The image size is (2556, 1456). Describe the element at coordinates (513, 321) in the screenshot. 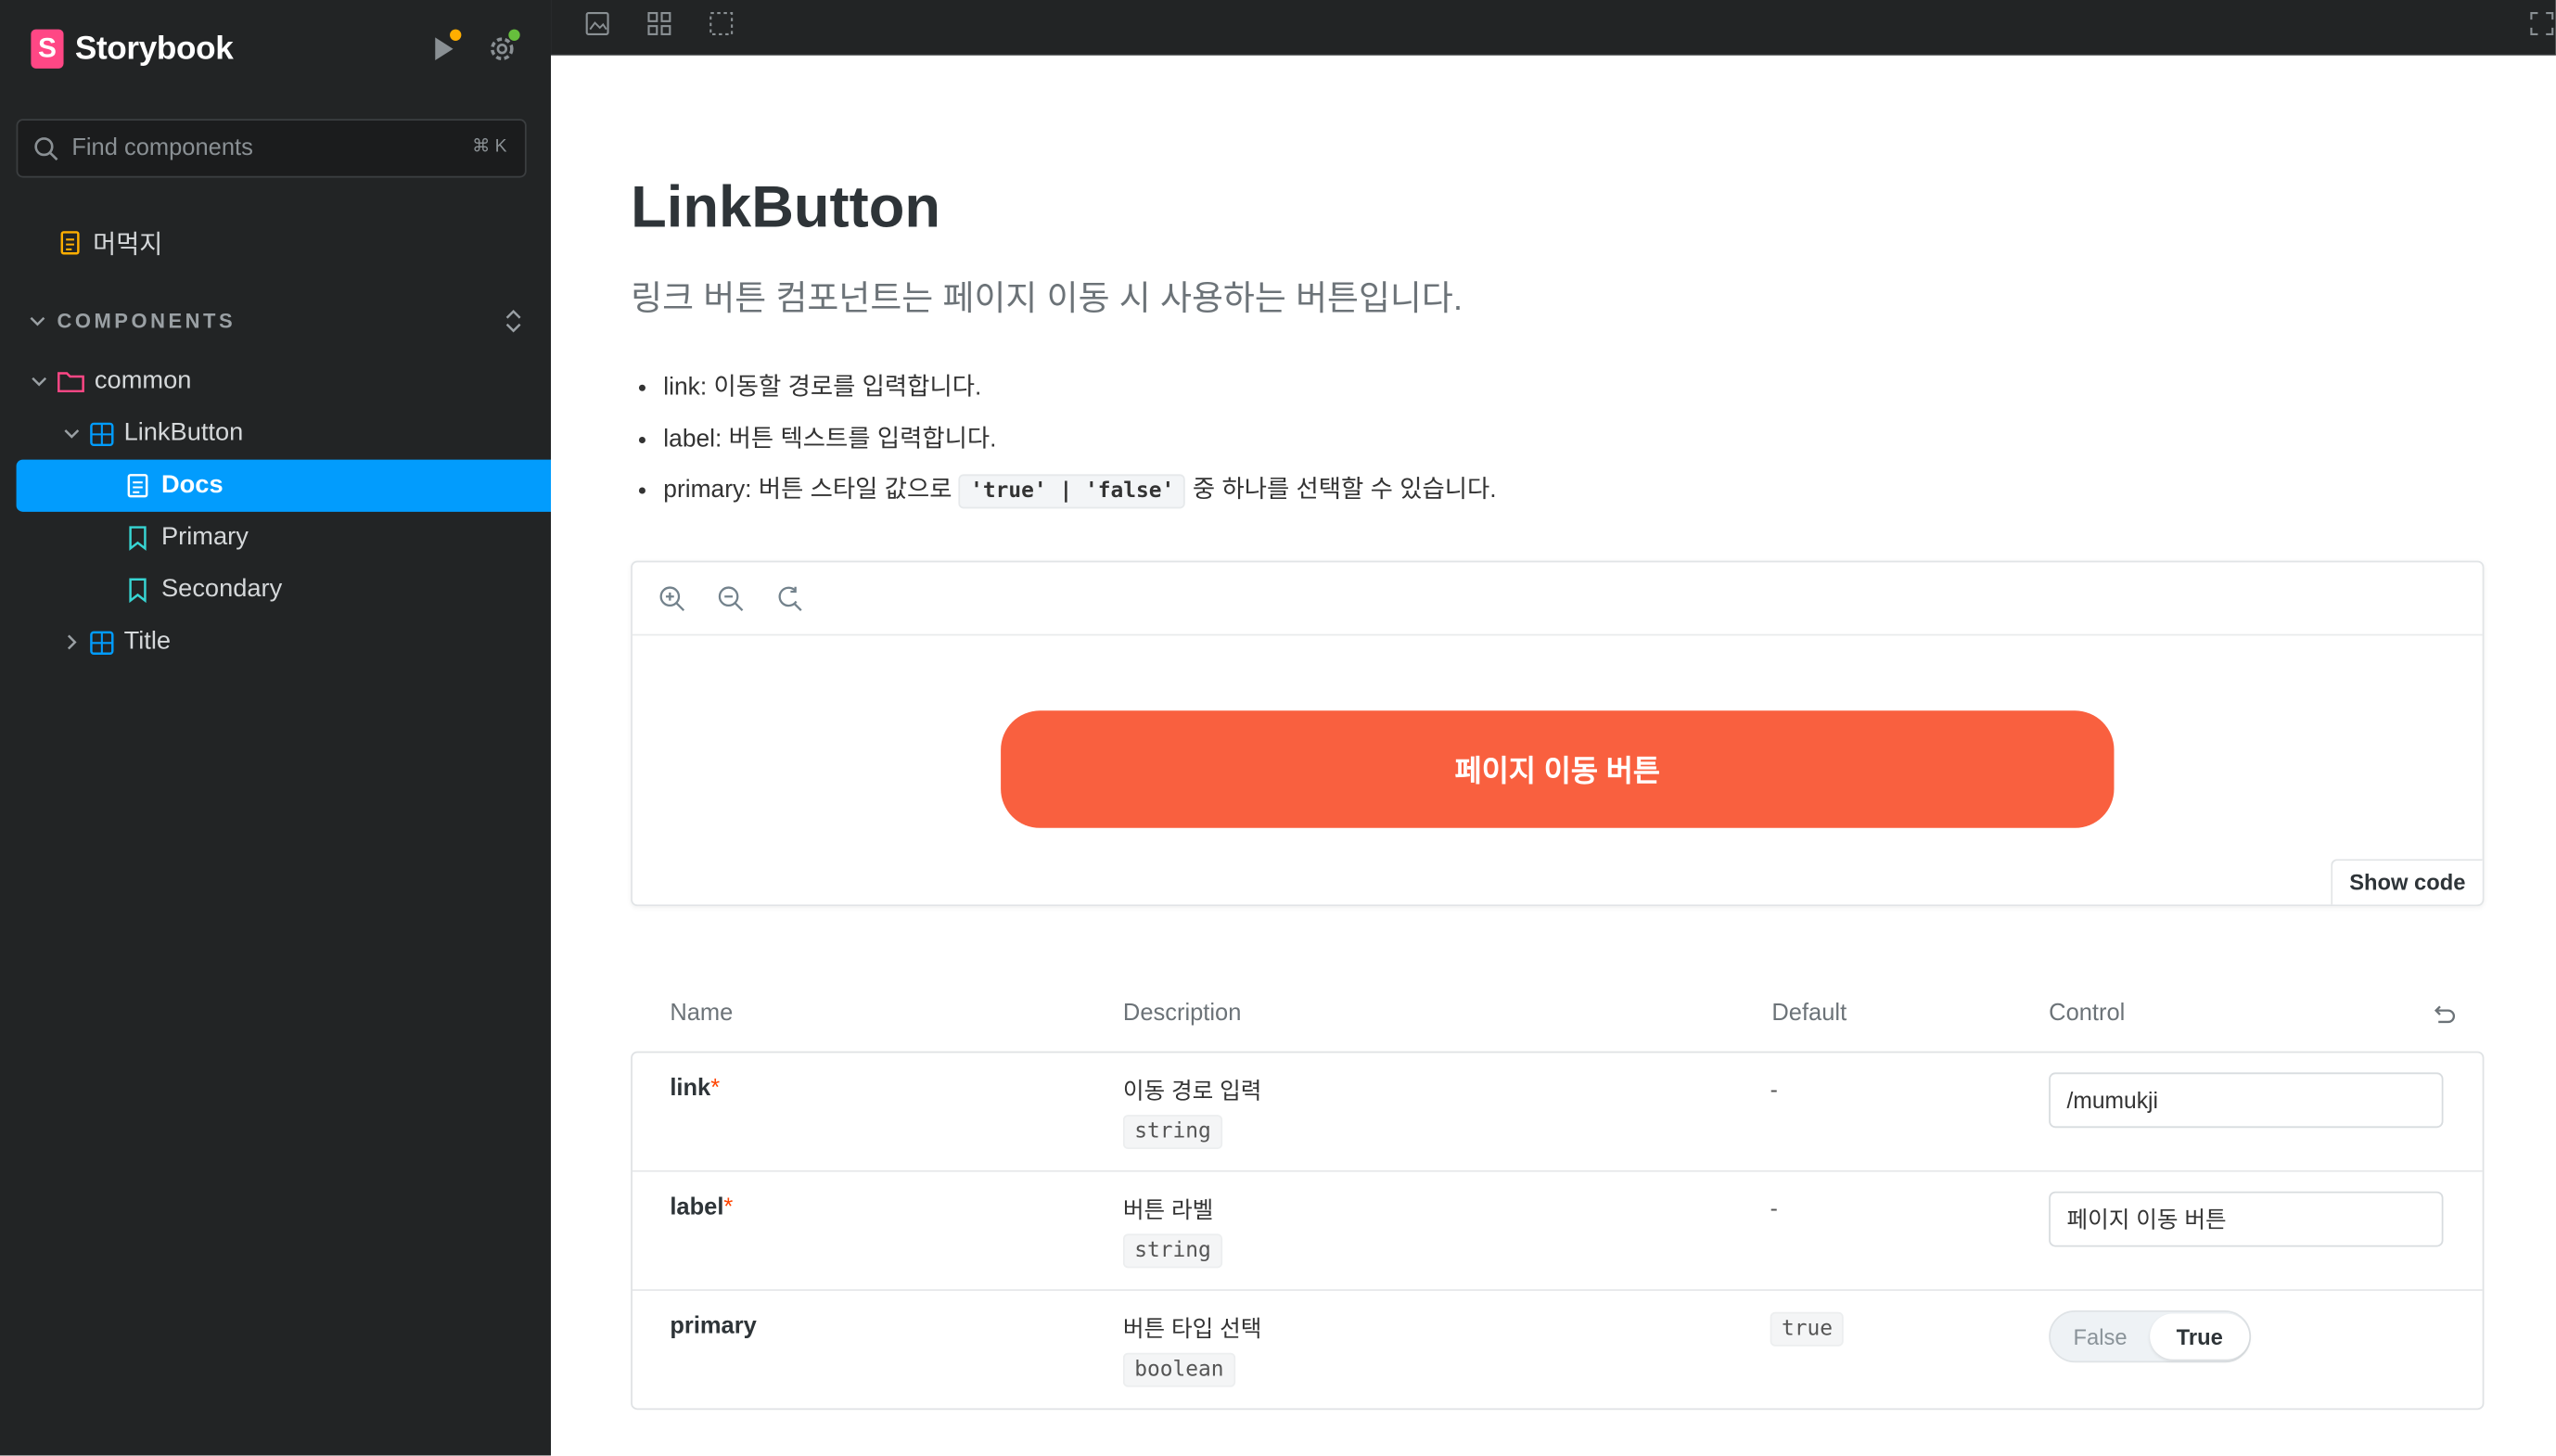

I see `expand-collapse-icon` at that location.